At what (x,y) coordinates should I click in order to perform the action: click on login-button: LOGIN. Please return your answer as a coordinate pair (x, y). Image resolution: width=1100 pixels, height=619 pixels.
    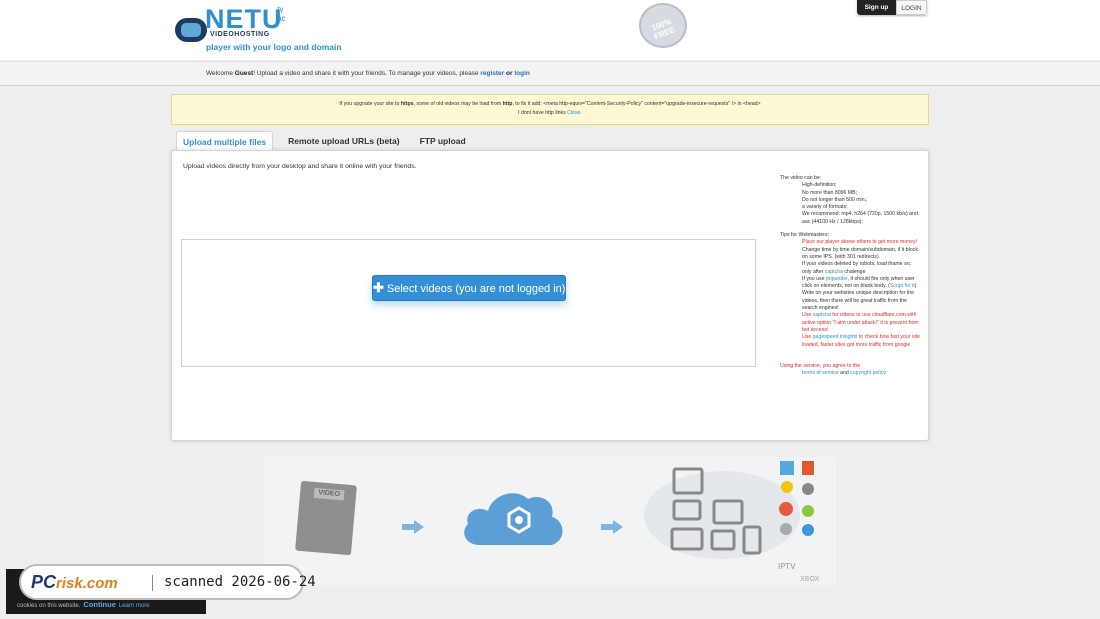
    Looking at the image, I should click on (911, 7).